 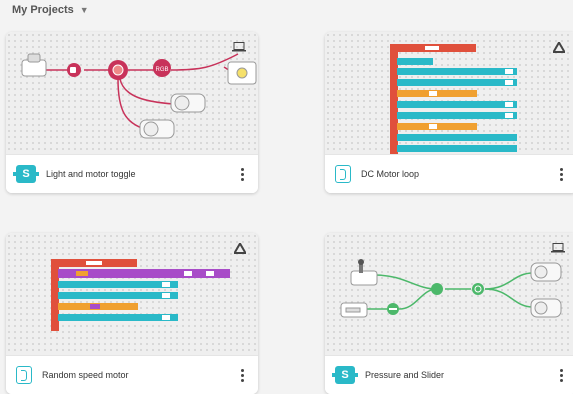 I want to click on project-thumbnail: RGB, so click(x=132, y=93).